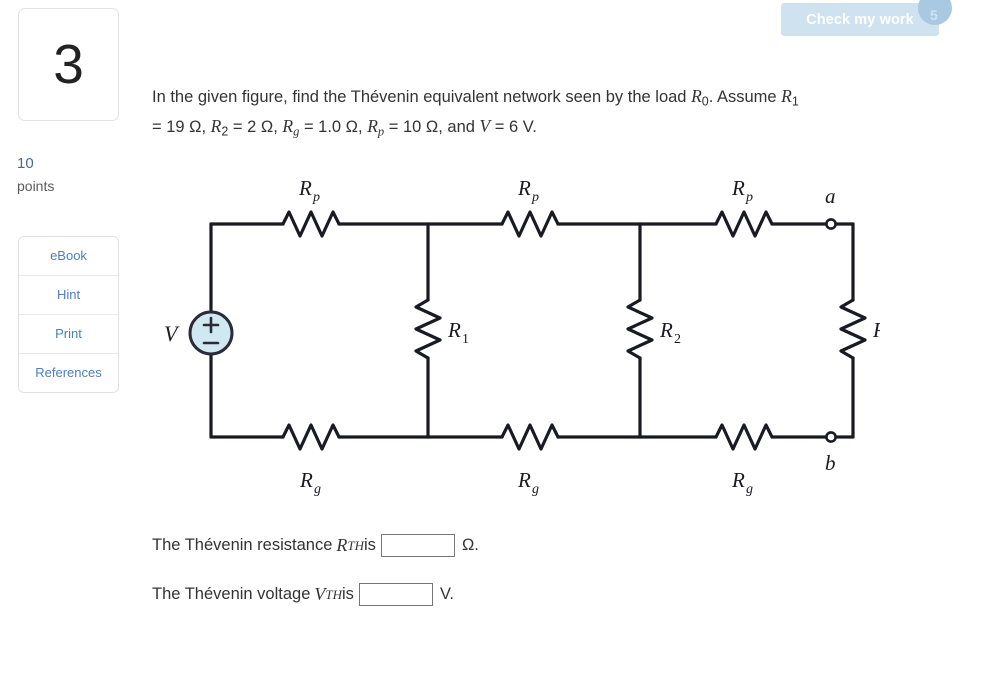 The width and height of the screenshot is (985, 685). Describe the element at coordinates (535, 197) in the screenshot. I see `rp-top-mid-subscript: p` at that location.